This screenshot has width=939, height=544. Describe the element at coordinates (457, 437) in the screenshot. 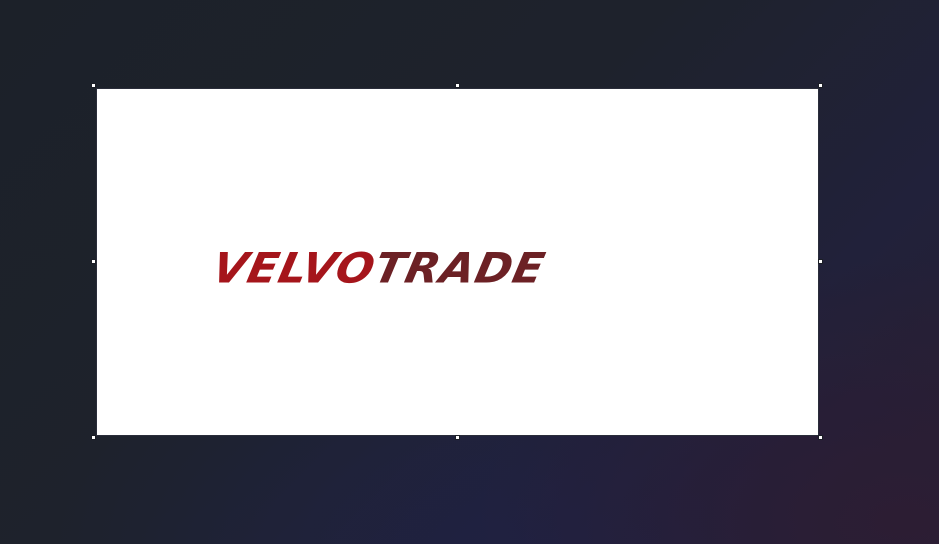

I see `resize-handle-bottom-center` at that location.